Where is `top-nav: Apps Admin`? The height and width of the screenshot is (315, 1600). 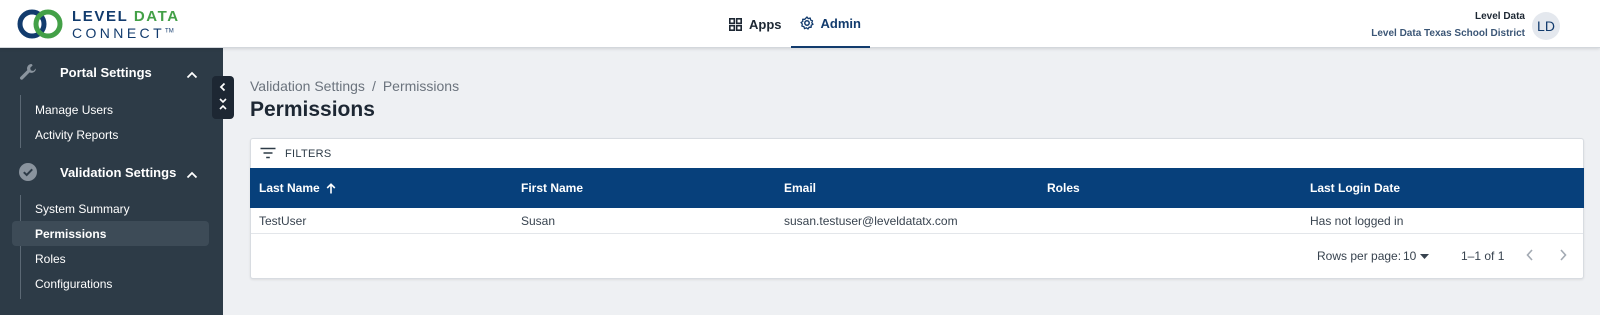
top-nav: Apps Admin is located at coordinates (795, 24).